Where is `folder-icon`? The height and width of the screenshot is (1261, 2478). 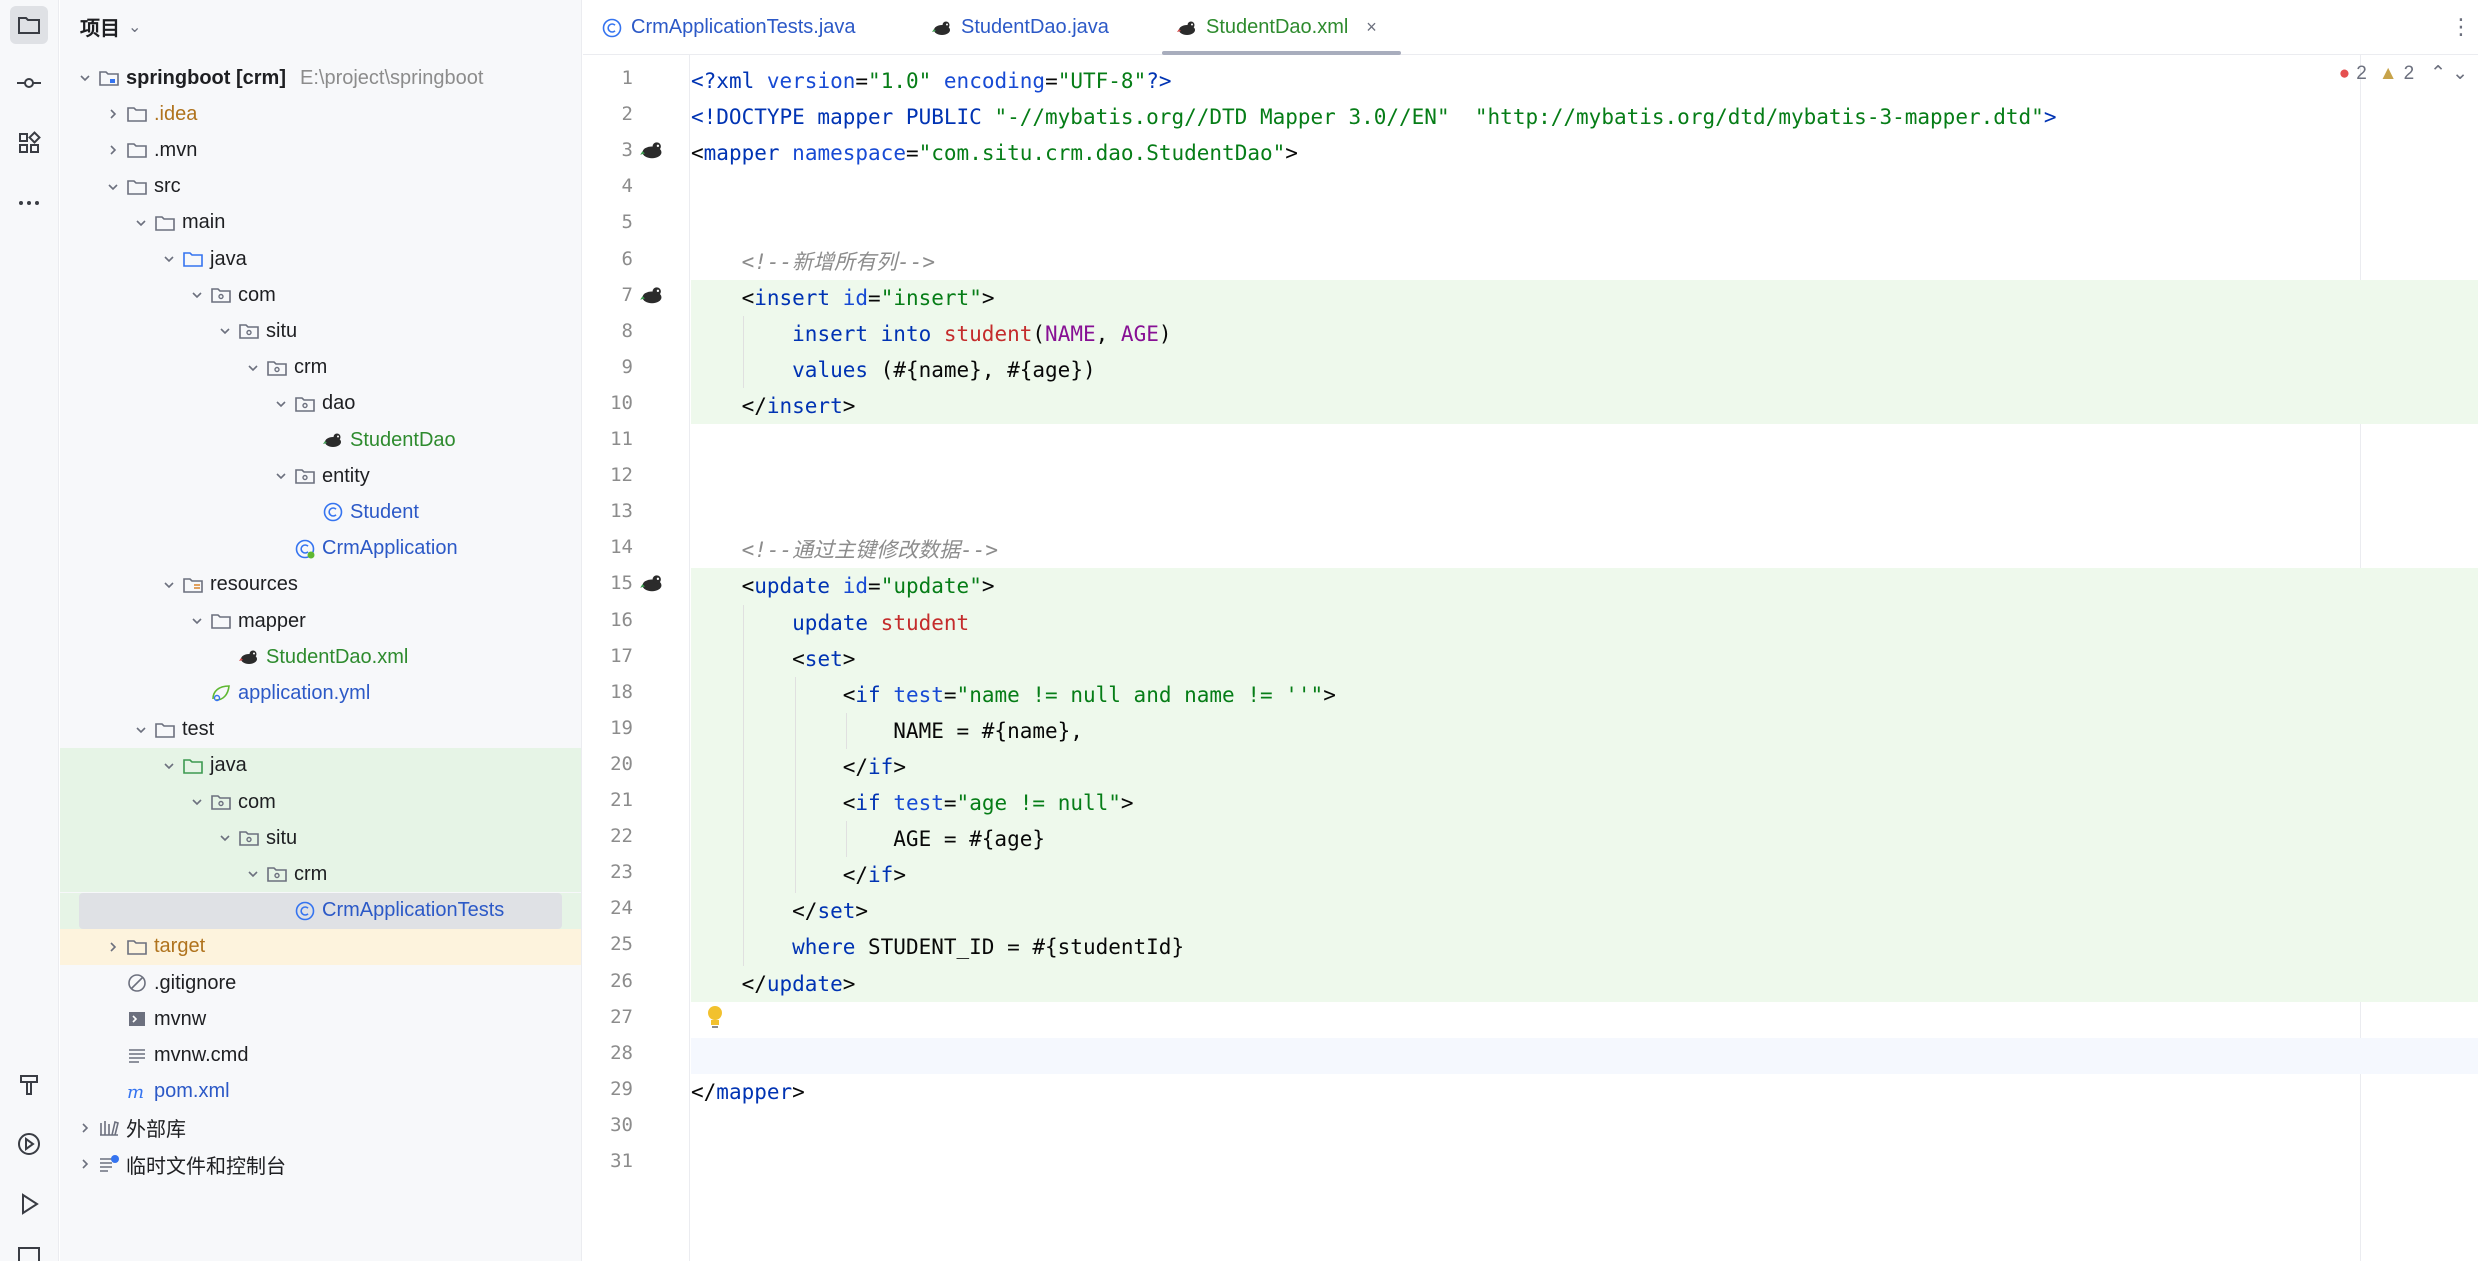
folder-icon is located at coordinates (137, 150).